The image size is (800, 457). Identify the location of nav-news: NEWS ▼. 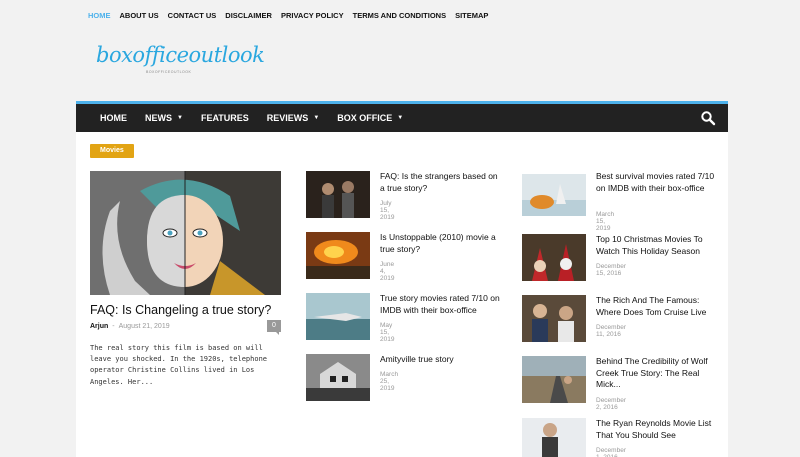
(164, 118).